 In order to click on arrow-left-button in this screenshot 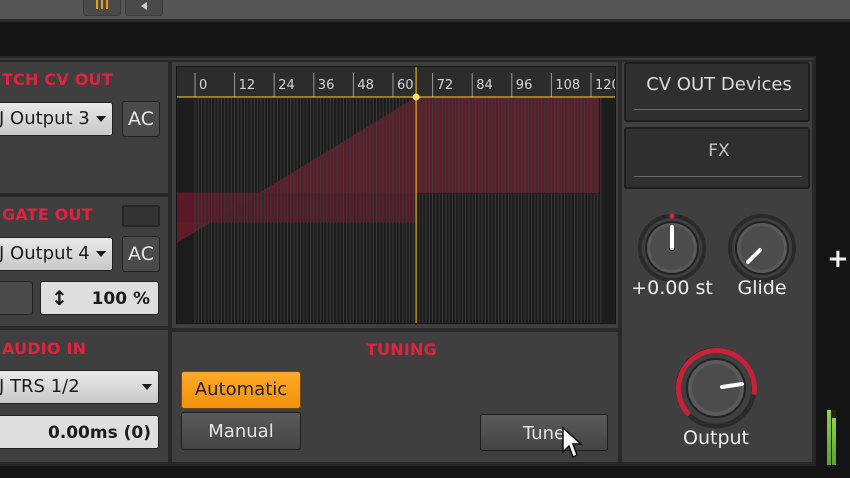, I will do `click(144, 8)`.